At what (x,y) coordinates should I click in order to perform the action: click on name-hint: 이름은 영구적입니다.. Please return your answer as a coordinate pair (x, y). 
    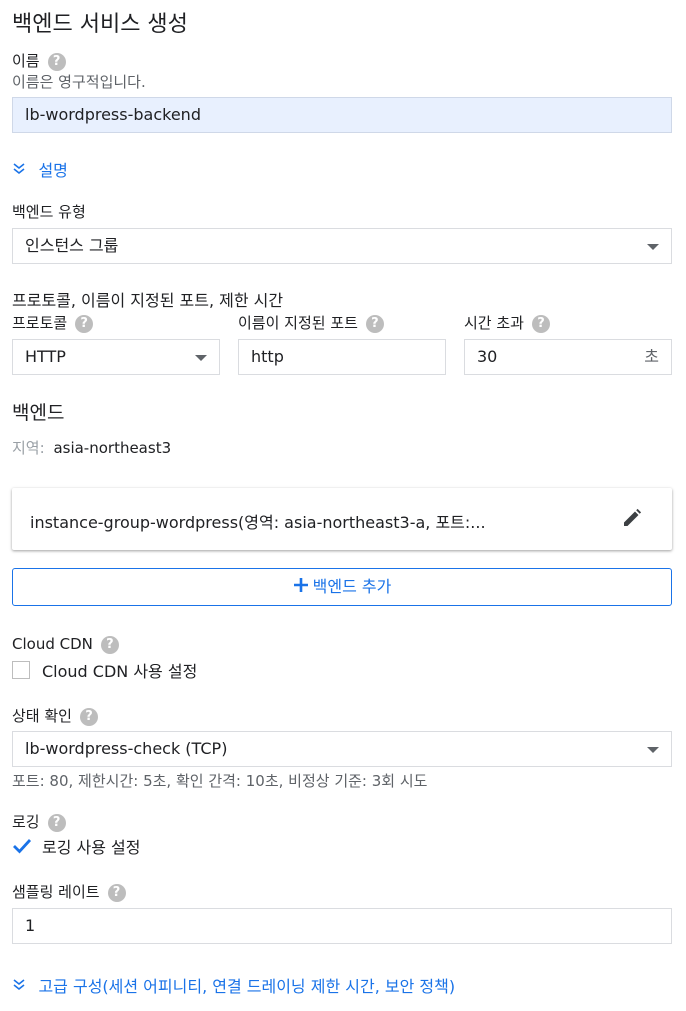
    Looking at the image, I should click on (79, 82).